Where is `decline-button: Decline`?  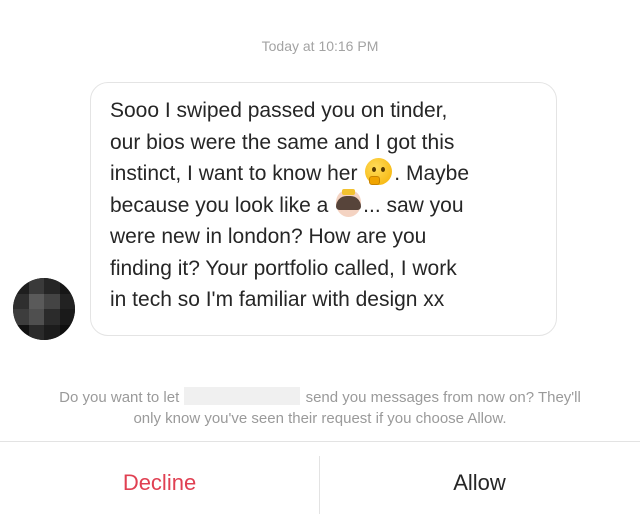
decline-button: Decline is located at coordinates (159, 483).